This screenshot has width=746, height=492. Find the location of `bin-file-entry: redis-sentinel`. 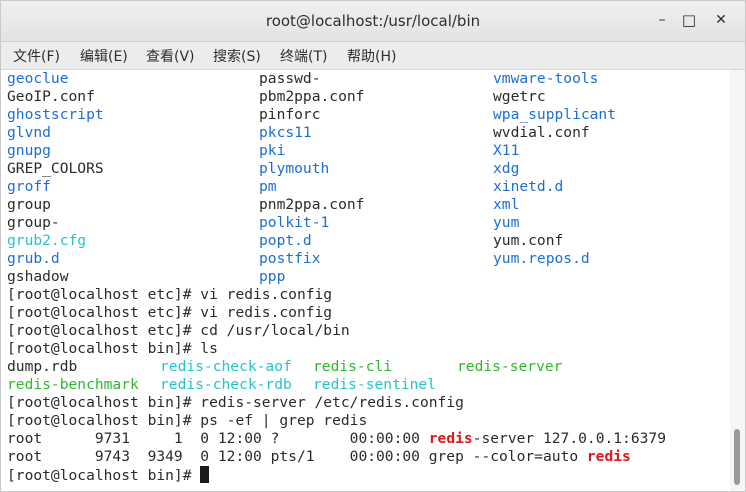

bin-file-entry: redis-sentinel is located at coordinates (375, 384).